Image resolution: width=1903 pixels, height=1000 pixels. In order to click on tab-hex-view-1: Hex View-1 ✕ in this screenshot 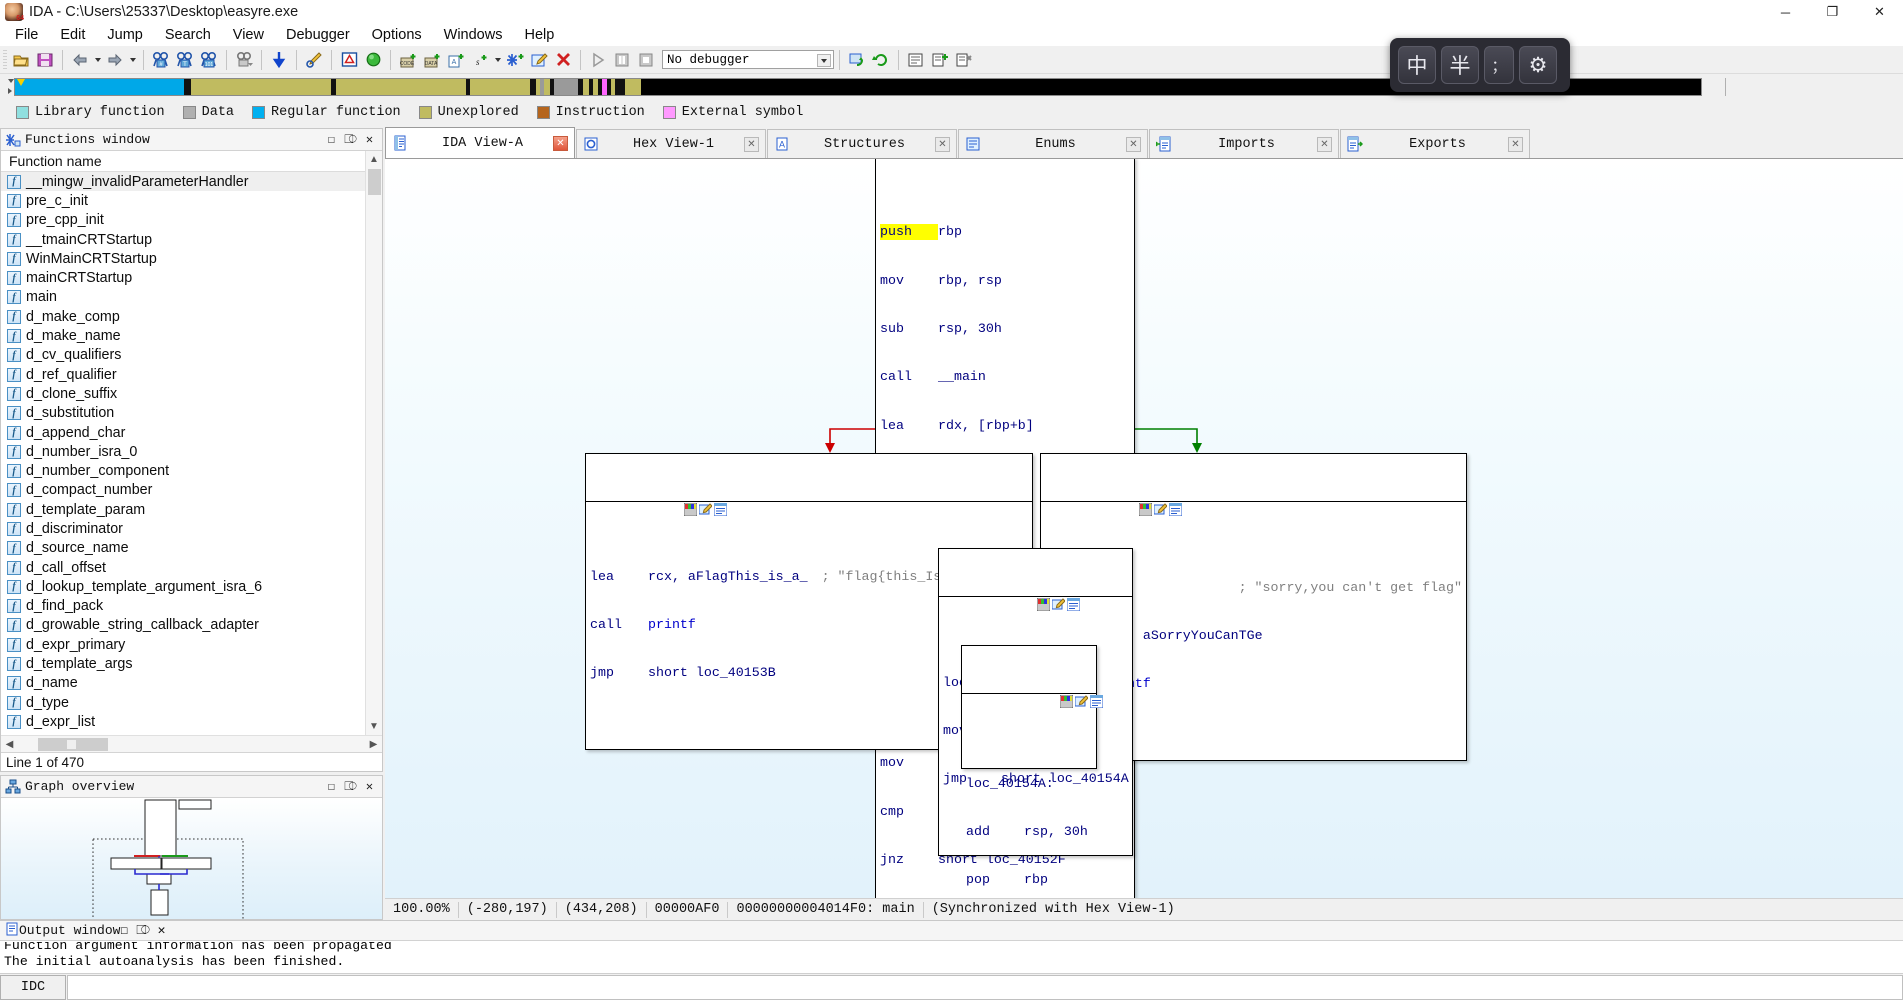, I will do `click(671, 143)`.